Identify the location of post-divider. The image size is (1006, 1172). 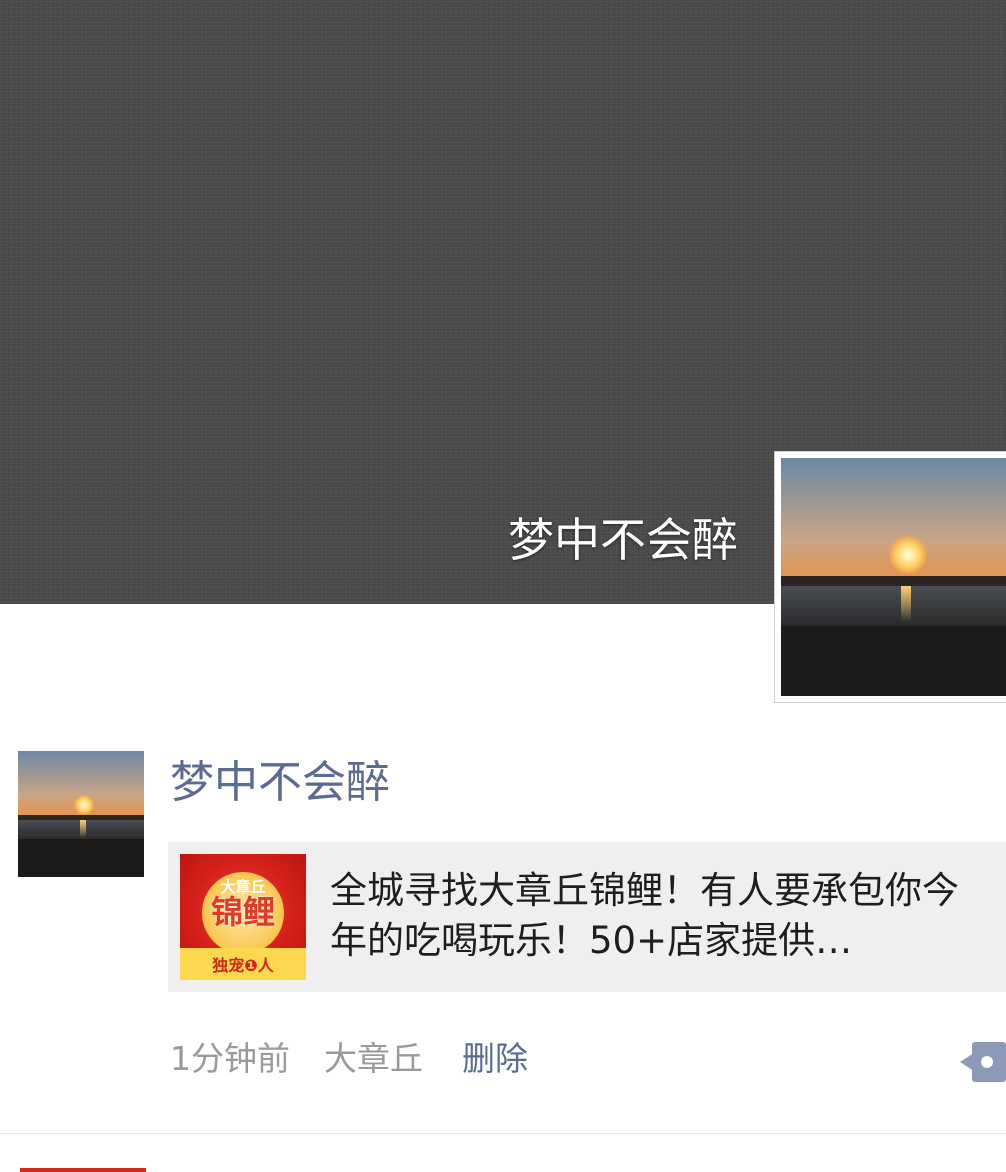
(503, 1133).